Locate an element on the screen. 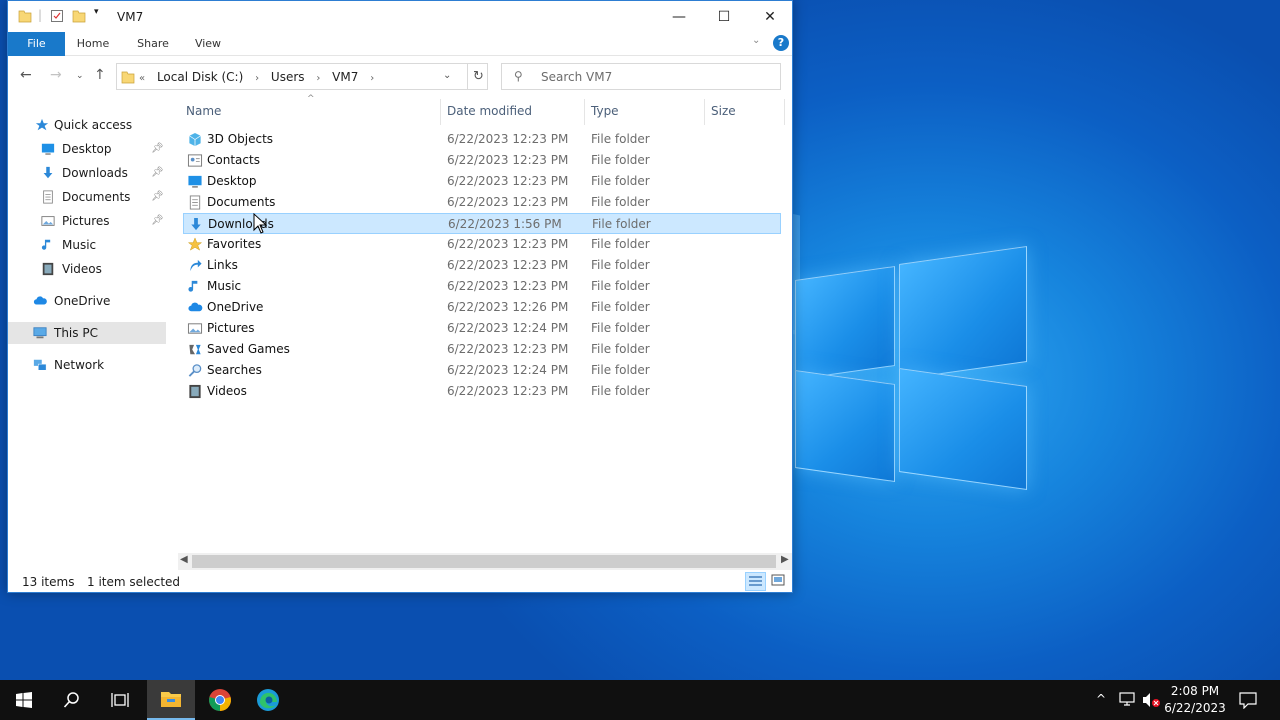 This screenshot has height=720, width=1280. table-row: Desktop 6/22/2023 12:23 PM File folder is located at coordinates (482, 181).